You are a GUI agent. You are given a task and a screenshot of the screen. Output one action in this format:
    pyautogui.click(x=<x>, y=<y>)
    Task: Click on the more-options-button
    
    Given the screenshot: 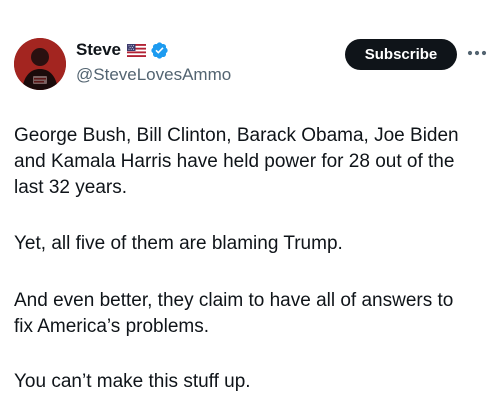 What is the action you would take?
    pyautogui.click(x=477, y=53)
    